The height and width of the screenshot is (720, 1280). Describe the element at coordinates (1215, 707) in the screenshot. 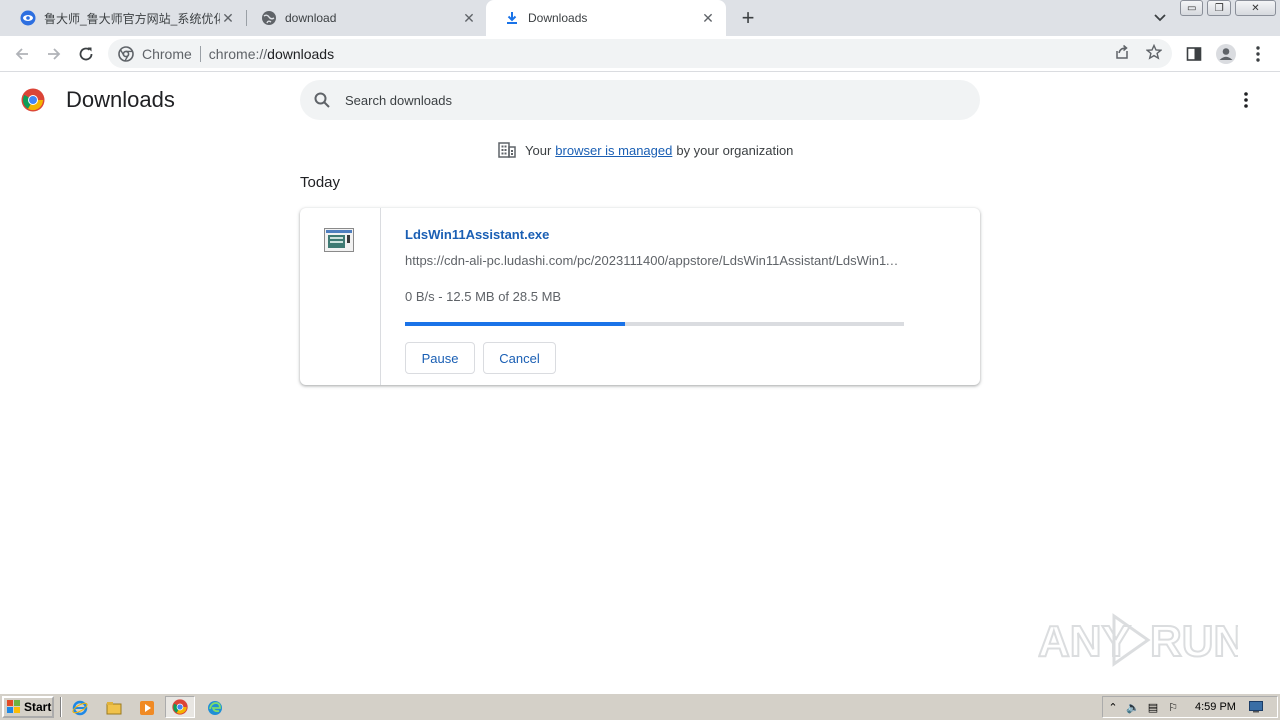

I see `taskbar-clock: 4:59 PM` at that location.